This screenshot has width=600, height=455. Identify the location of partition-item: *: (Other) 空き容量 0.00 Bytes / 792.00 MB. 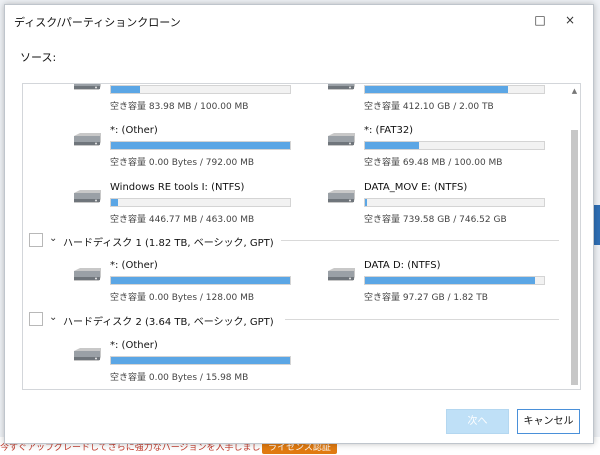
(192, 146).